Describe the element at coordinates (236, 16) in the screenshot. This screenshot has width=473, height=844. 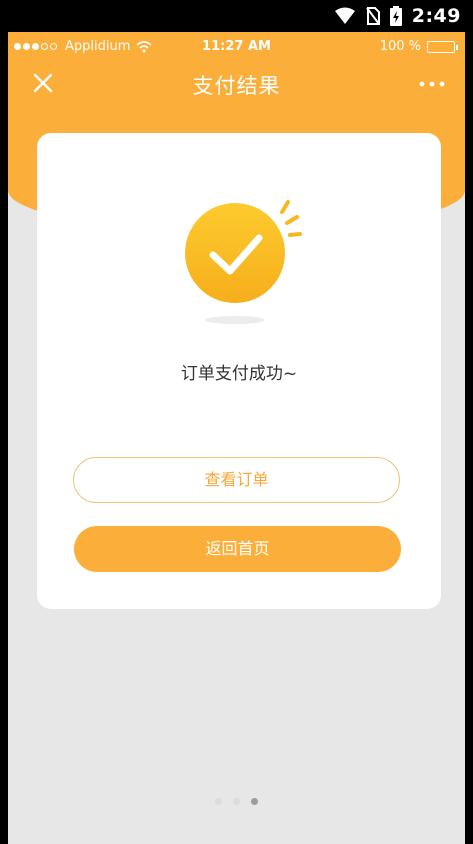
I see `android-status-bar: 2:49` at that location.